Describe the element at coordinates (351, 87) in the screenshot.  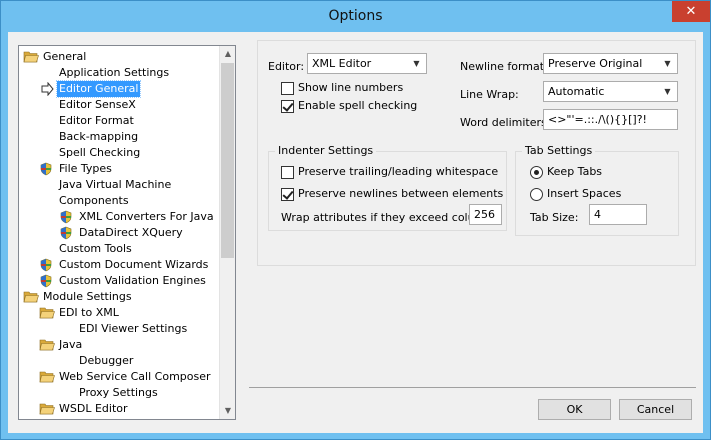
I see `show-line-numbers-label: Show line numbers` at that location.